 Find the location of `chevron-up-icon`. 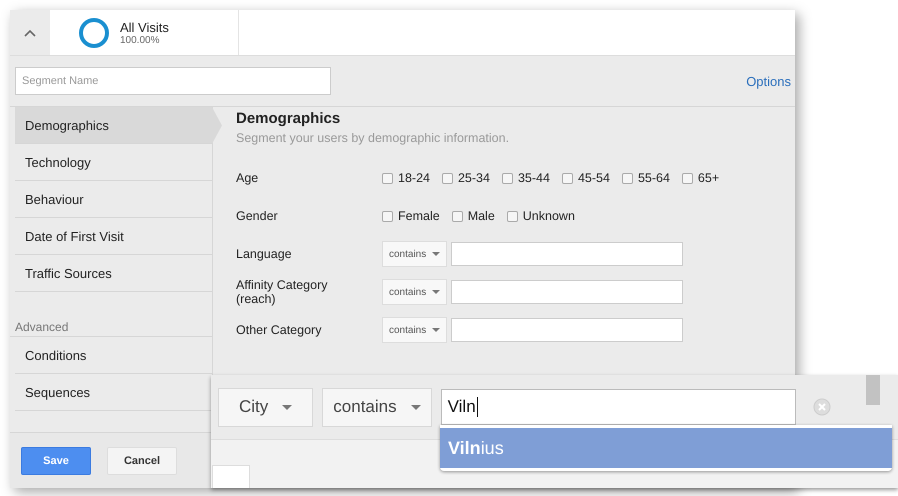

chevron-up-icon is located at coordinates (30, 32).